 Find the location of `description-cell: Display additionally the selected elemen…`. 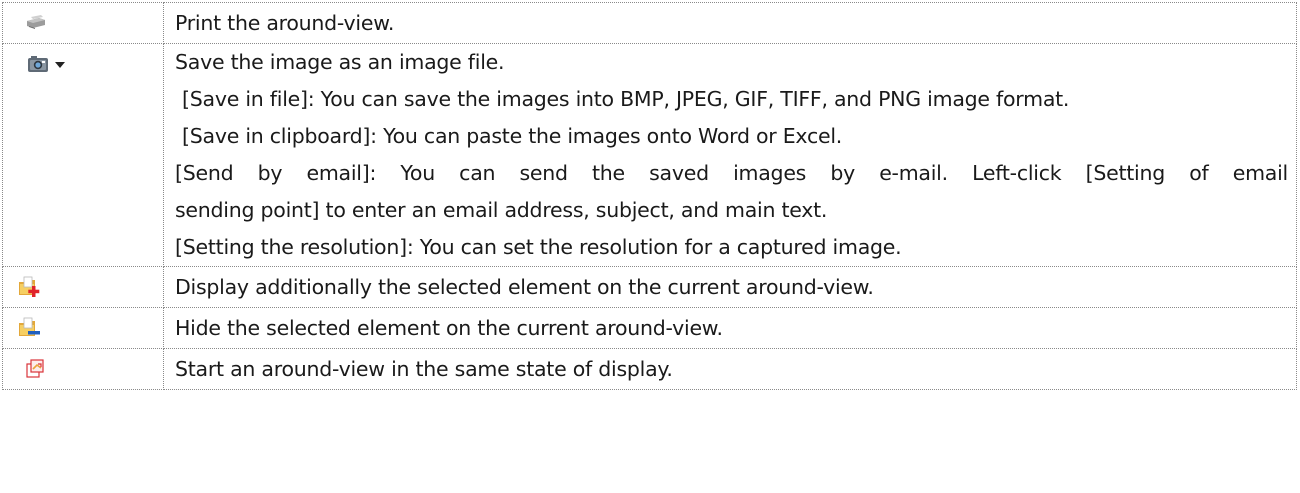

description-cell: Display additionally the selected elemen… is located at coordinates (730, 287).